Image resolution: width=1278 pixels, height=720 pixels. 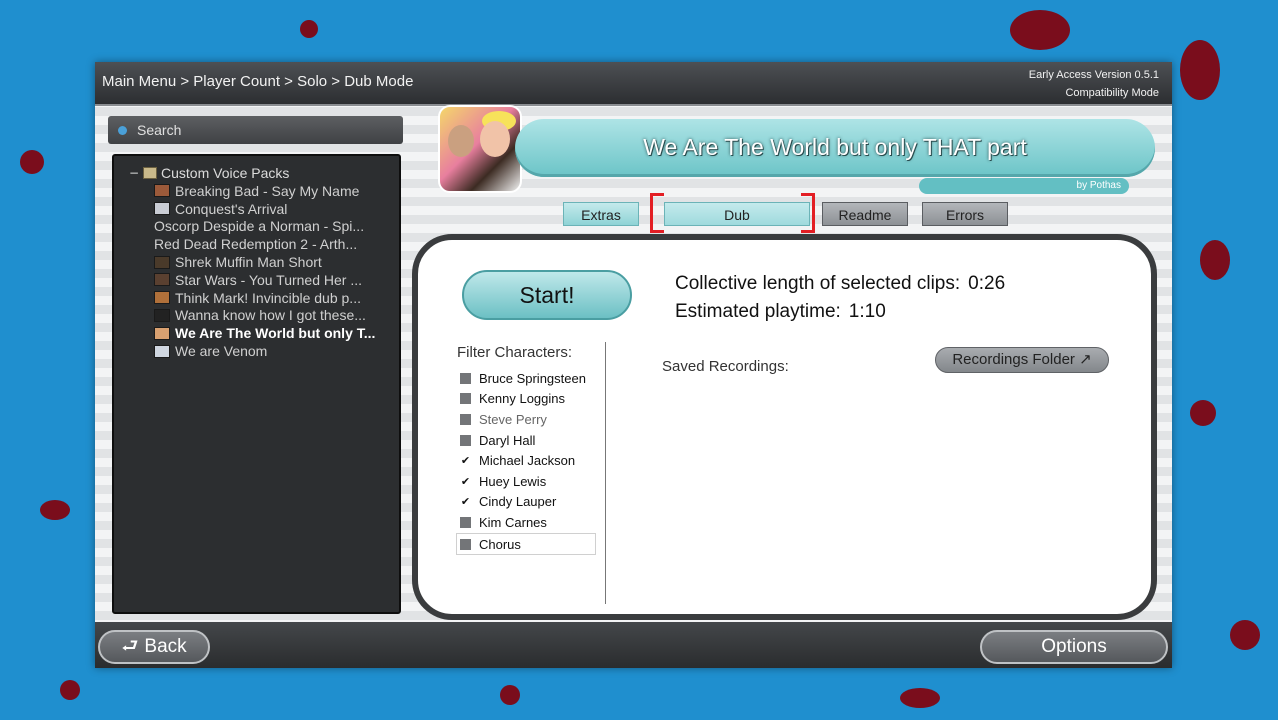 I want to click on character-checkbox-row: Chorus, so click(x=526, y=544).